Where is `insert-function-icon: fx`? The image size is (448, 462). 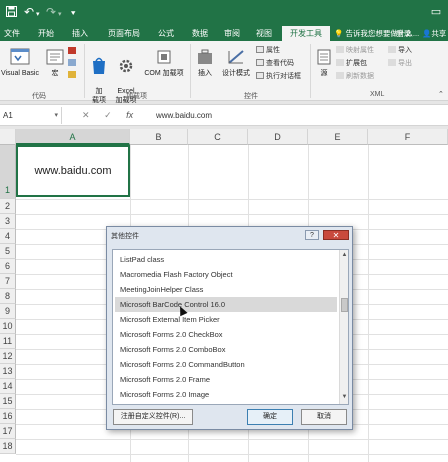 insert-function-icon: fx is located at coordinates (129, 115).